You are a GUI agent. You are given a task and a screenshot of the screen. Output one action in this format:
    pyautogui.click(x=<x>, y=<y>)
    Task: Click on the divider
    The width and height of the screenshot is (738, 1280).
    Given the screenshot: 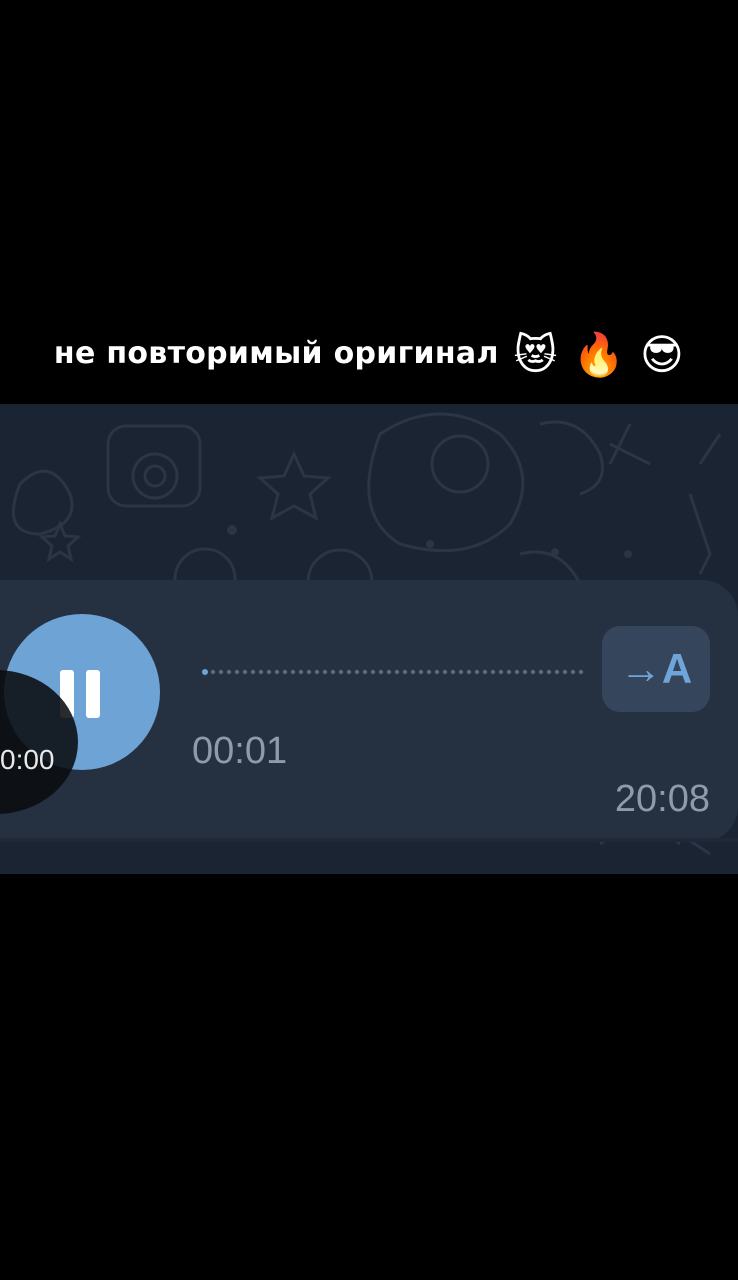 What is the action you would take?
    pyautogui.click(x=369, y=840)
    